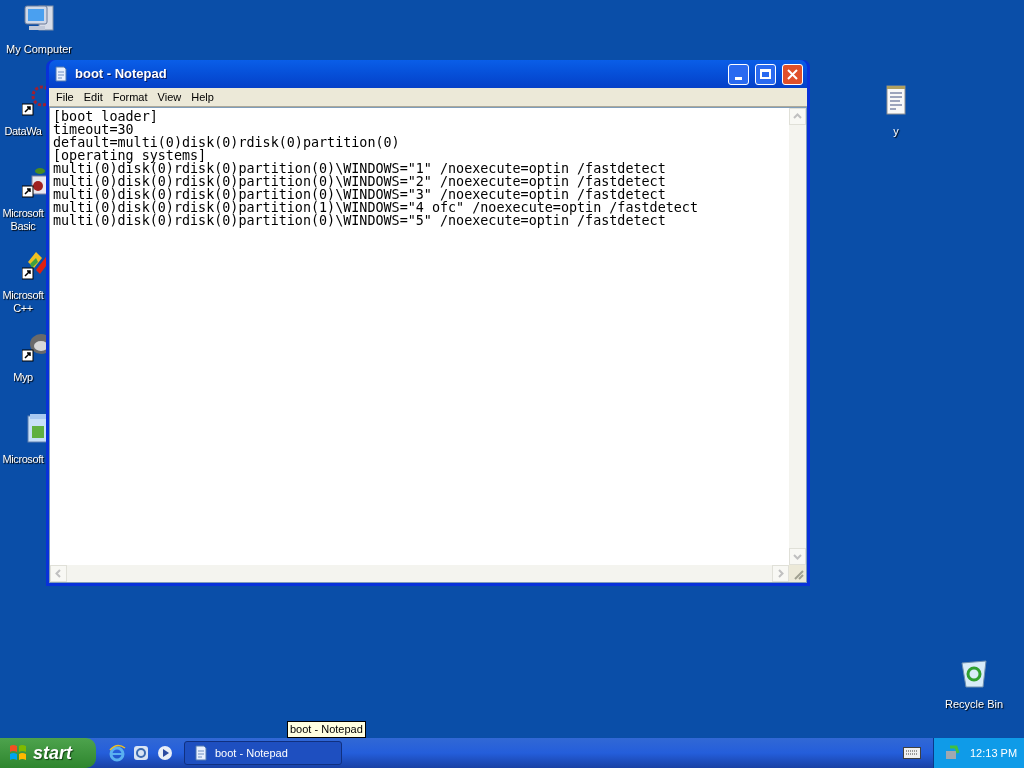  I want to click on minimize-button, so click(738, 74).